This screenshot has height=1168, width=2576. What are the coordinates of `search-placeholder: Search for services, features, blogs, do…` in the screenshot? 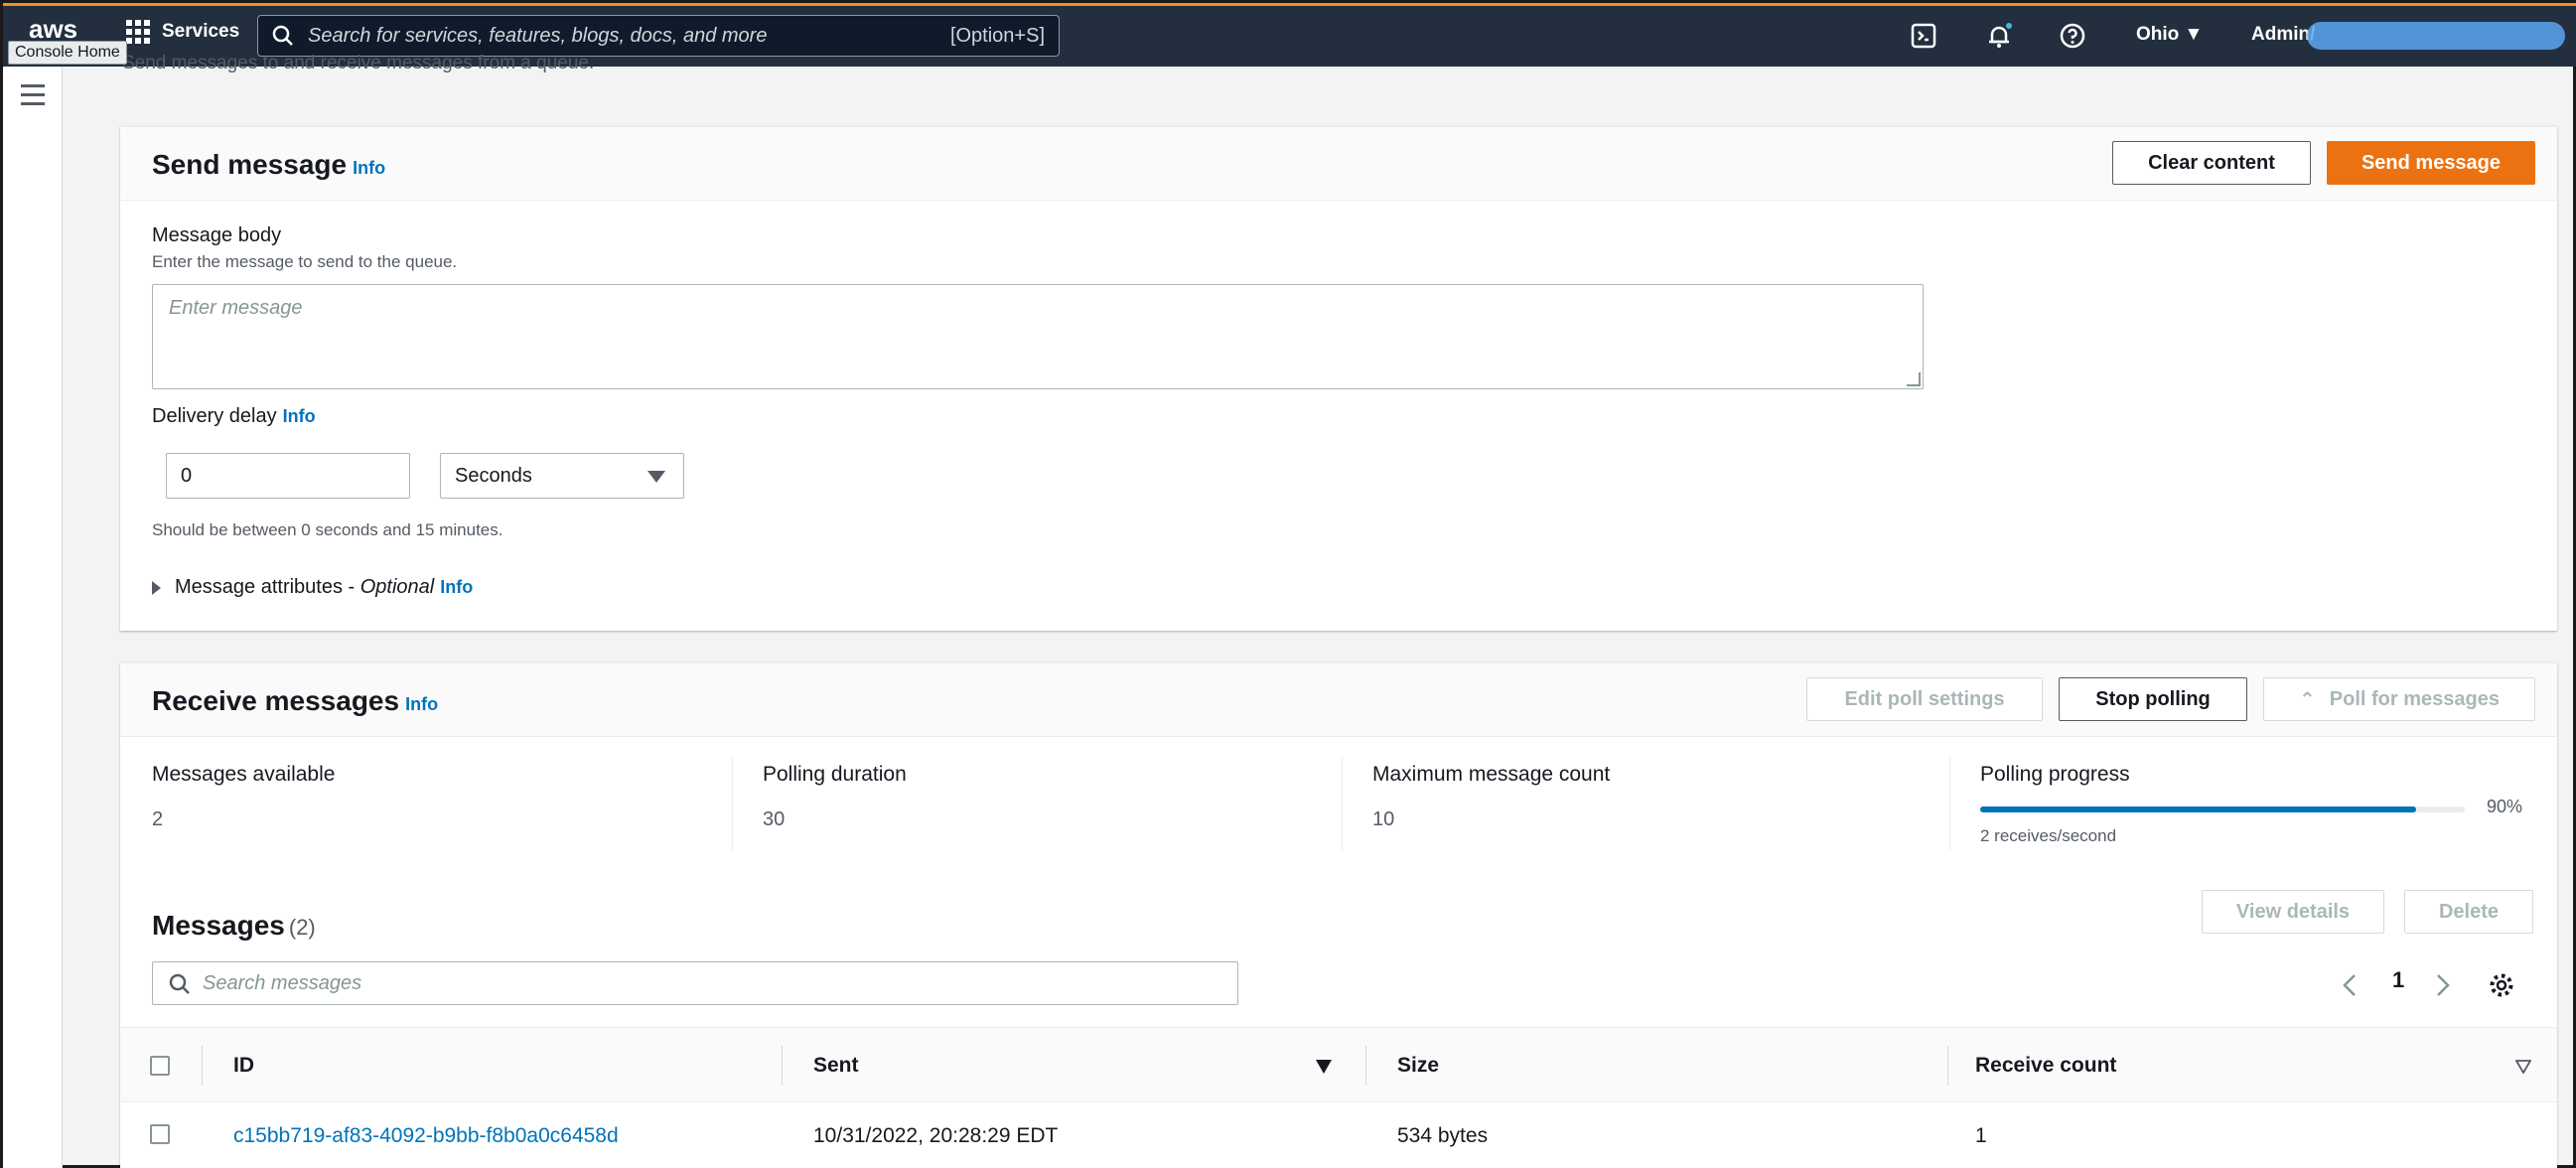 It's located at (538, 35).